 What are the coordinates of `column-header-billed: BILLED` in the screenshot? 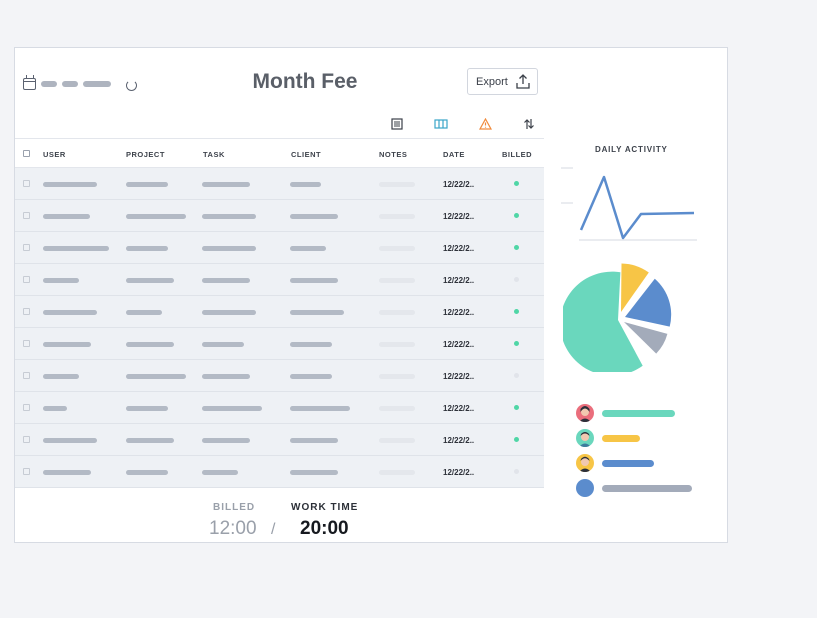 It's located at (517, 154).